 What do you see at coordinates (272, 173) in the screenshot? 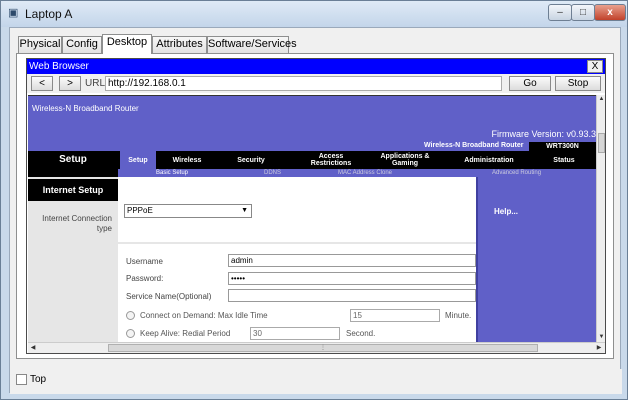
I see `submenu-ddns: DDNS` at bounding box center [272, 173].